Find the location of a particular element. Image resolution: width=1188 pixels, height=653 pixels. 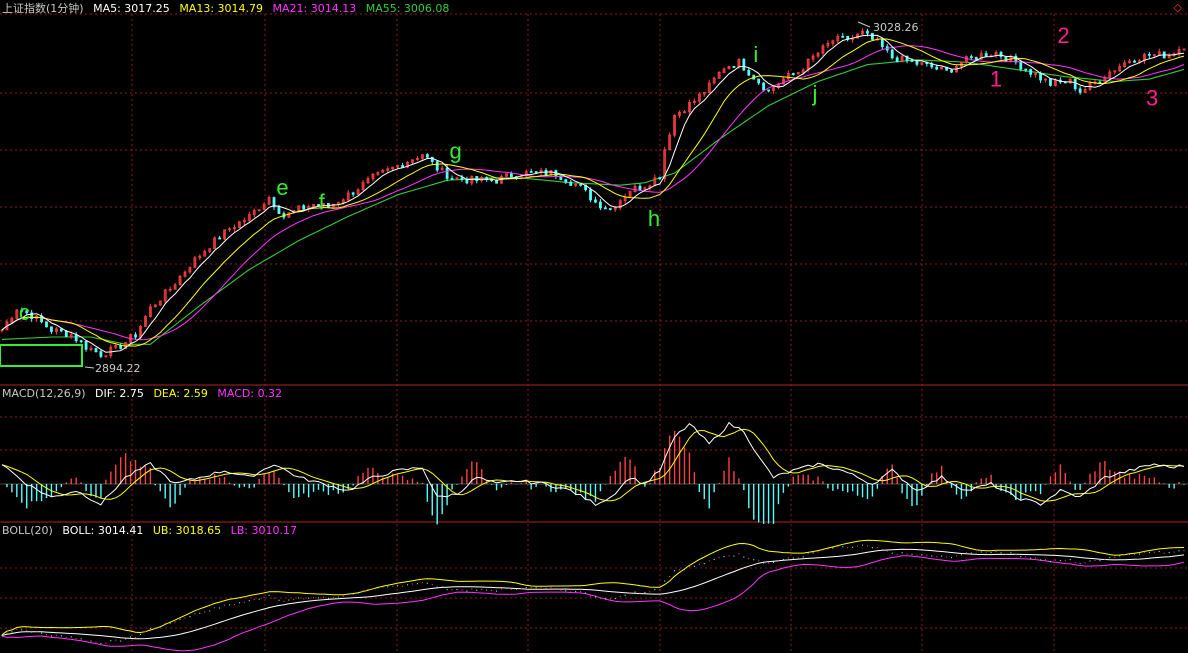

boll-mid-line is located at coordinates (593, 594).